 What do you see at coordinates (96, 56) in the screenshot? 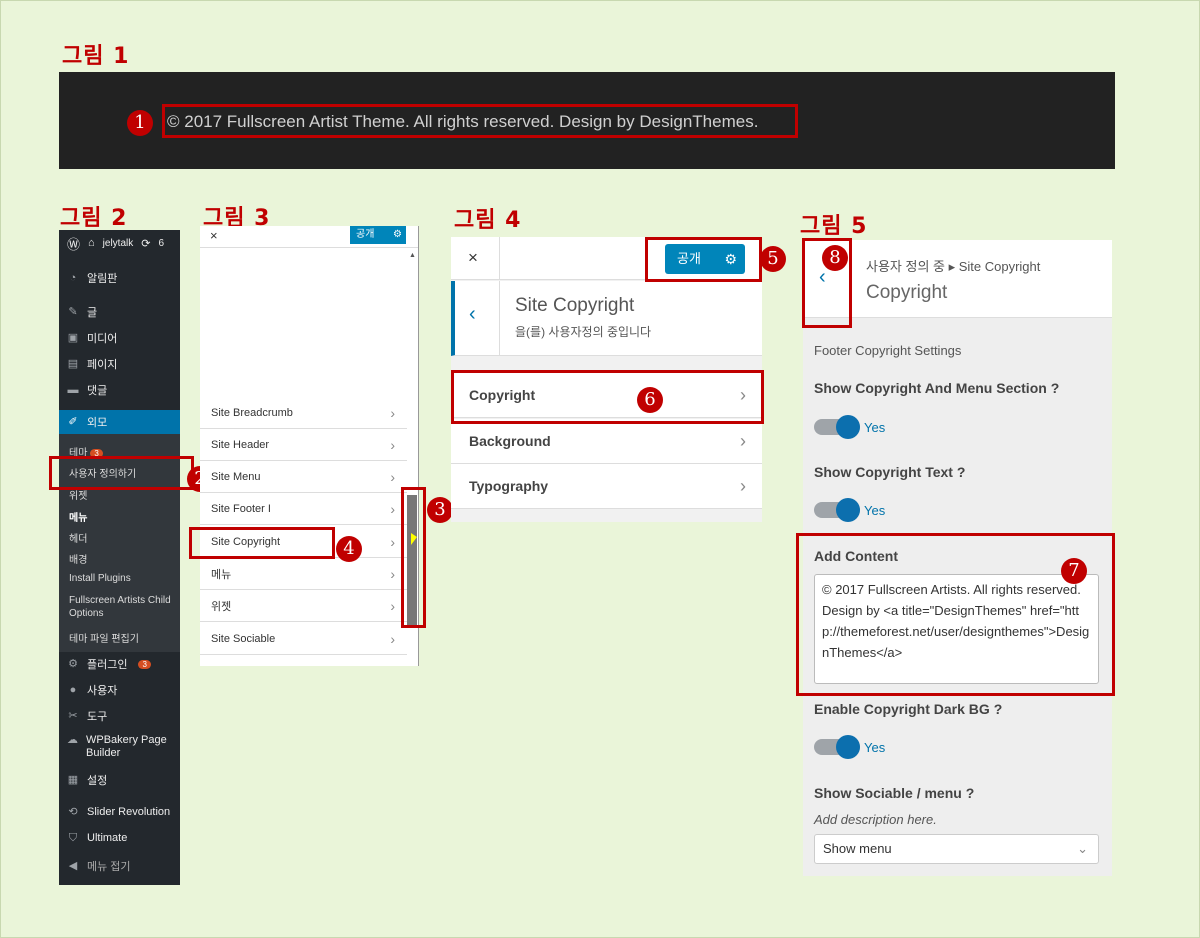
I see `figure-1-label: 그림 1` at bounding box center [96, 56].